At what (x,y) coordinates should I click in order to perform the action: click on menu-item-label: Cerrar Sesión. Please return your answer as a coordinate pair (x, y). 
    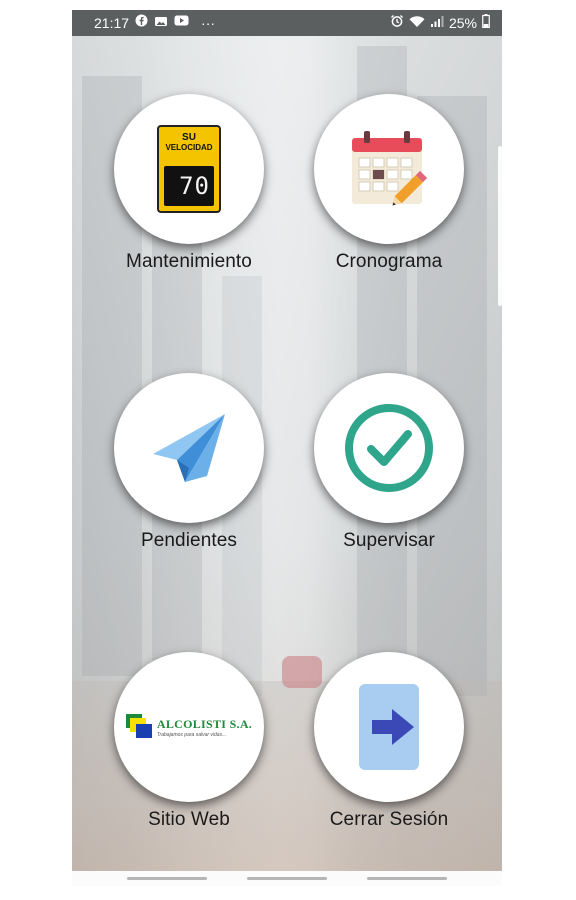
    Looking at the image, I should click on (389, 819).